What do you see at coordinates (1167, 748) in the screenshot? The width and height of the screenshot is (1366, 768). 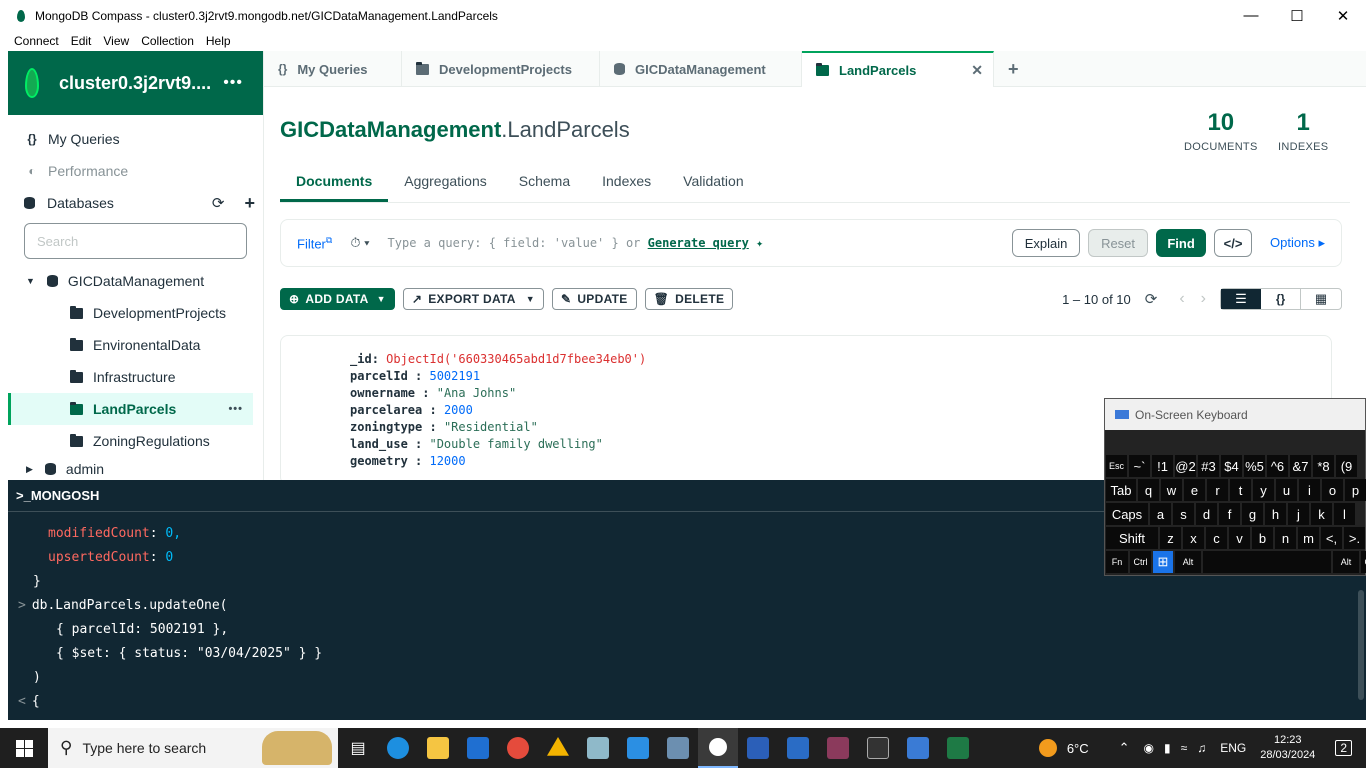 I see `battery-icon: ▮` at bounding box center [1167, 748].